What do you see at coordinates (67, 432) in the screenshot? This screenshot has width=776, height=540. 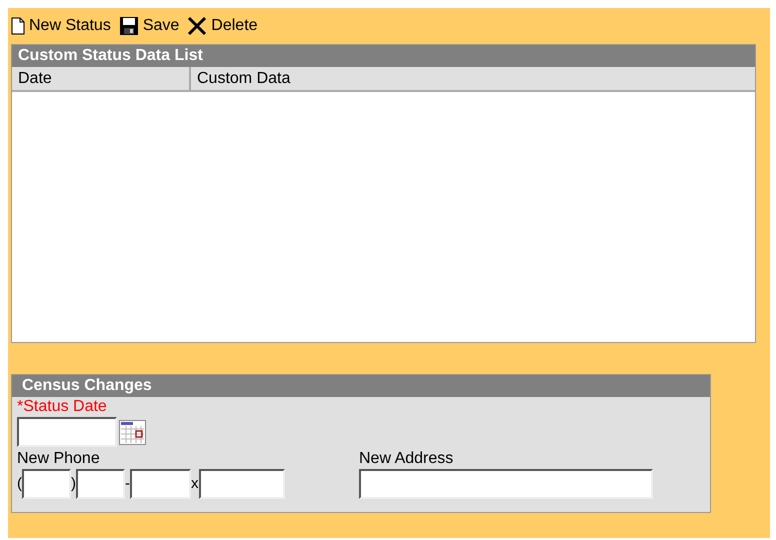 I see `date-field` at bounding box center [67, 432].